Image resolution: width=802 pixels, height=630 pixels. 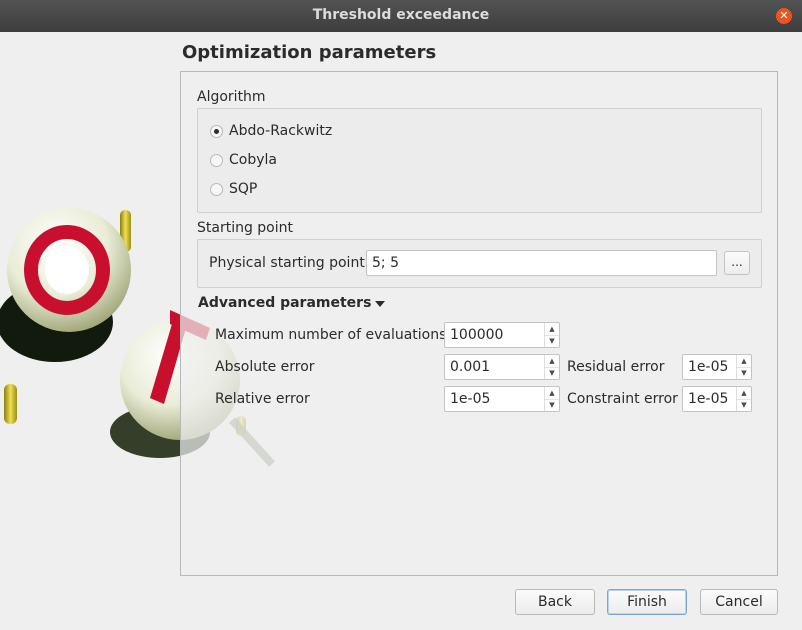 What do you see at coordinates (470, 367) in the screenshot?
I see `absolute-error-value: 0.001` at bounding box center [470, 367].